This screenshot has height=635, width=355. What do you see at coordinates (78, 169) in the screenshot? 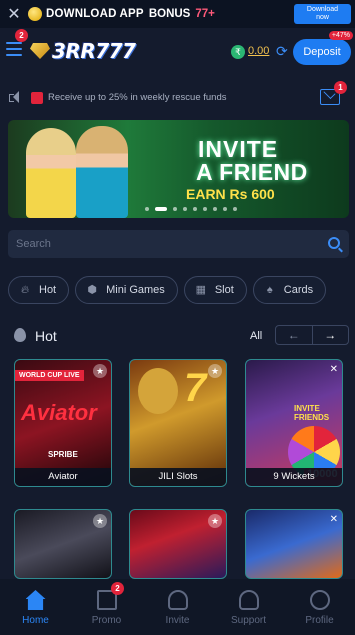
I see `banner-illustration` at bounding box center [78, 169].